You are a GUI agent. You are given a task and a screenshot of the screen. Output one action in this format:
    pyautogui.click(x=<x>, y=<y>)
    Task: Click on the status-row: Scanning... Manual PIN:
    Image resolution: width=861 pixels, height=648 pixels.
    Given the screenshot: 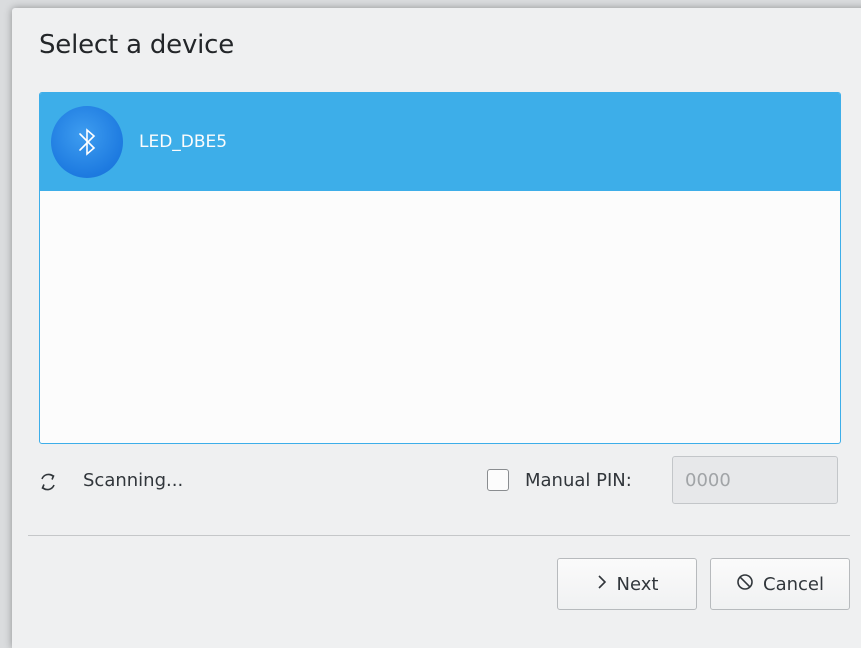 What is the action you would take?
    pyautogui.click(x=439, y=482)
    